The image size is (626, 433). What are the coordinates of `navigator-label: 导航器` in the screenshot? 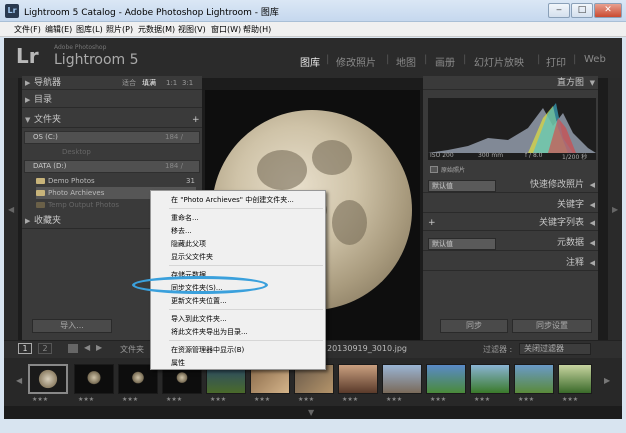 It's located at (48, 83).